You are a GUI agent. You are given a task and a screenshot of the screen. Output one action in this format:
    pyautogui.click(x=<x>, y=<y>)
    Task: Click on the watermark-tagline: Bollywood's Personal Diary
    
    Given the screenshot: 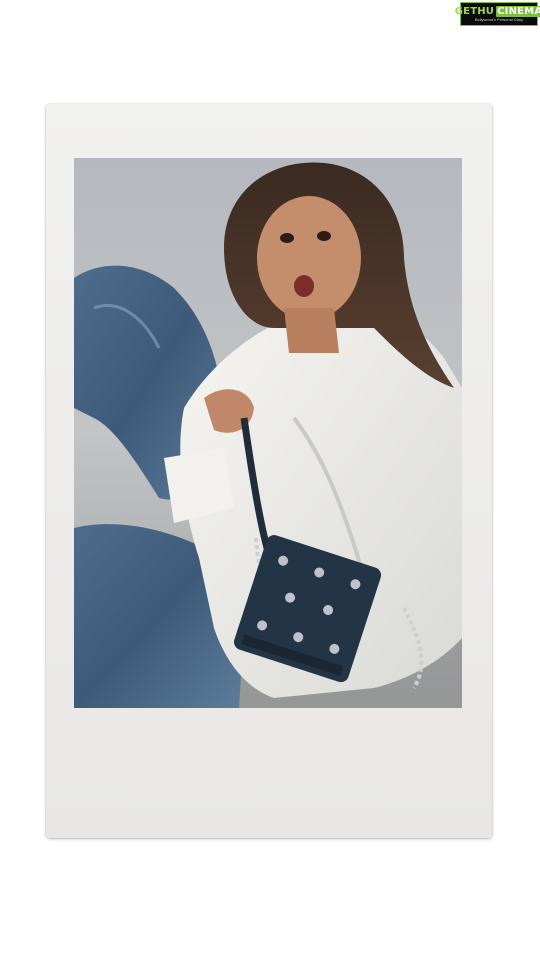 What is the action you would take?
    pyautogui.click(x=499, y=19)
    